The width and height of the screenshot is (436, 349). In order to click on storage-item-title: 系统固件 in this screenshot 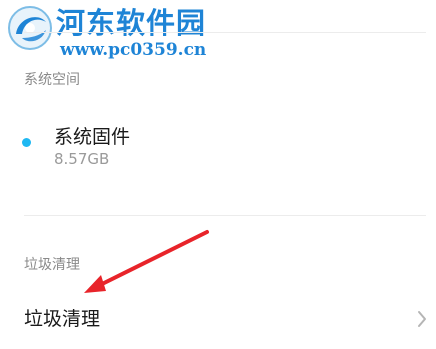, I will do `click(92, 137)`.